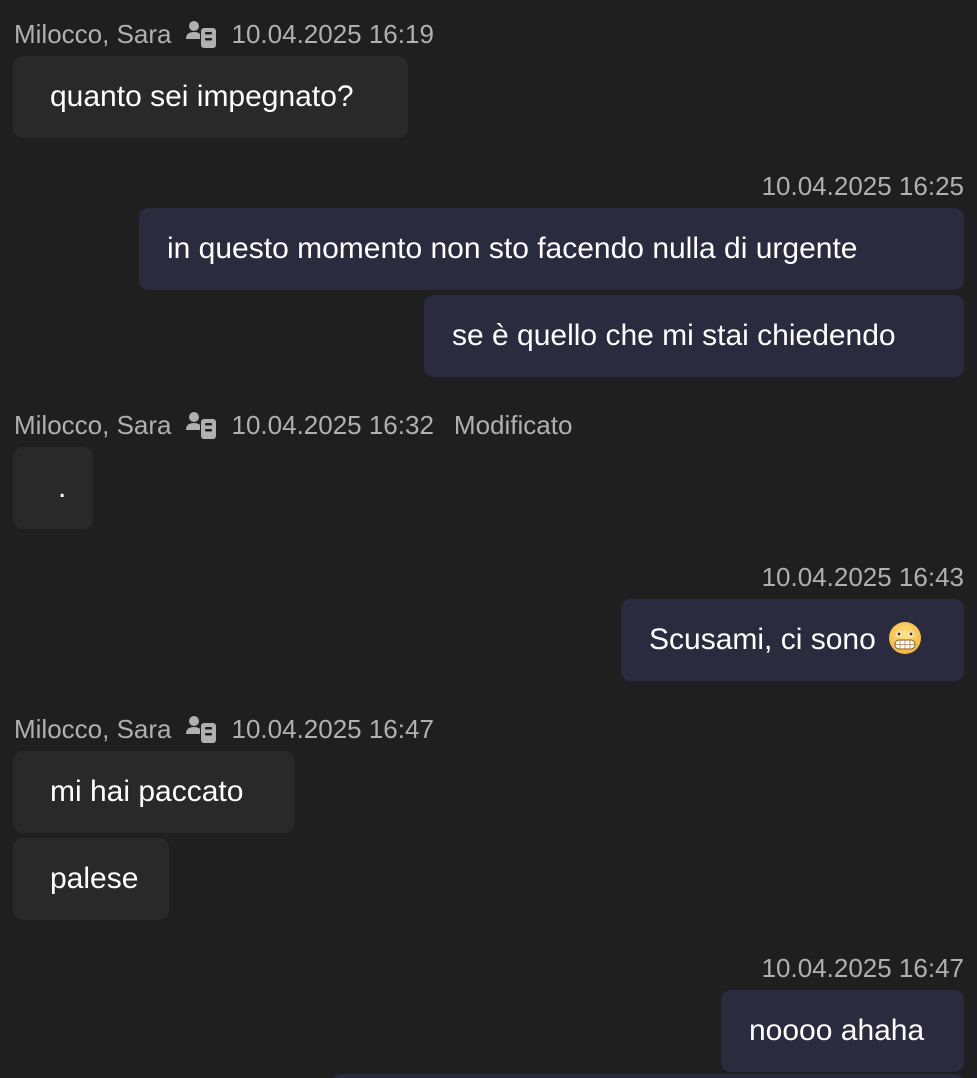  I want to click on message-bubble: Scusami, ci sono, so click(792, 640).